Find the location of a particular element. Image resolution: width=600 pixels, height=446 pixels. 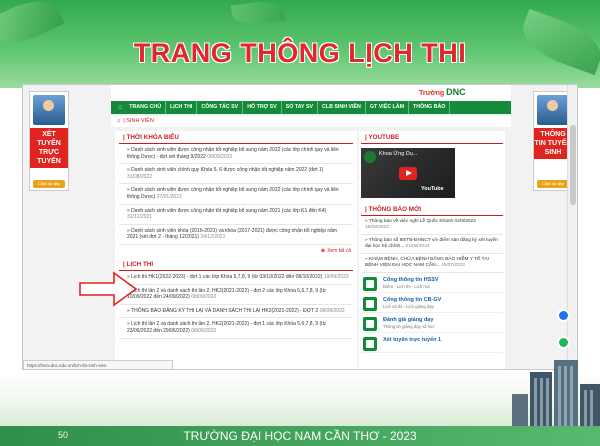

messenger-icon is located at coordinates (563, 315).